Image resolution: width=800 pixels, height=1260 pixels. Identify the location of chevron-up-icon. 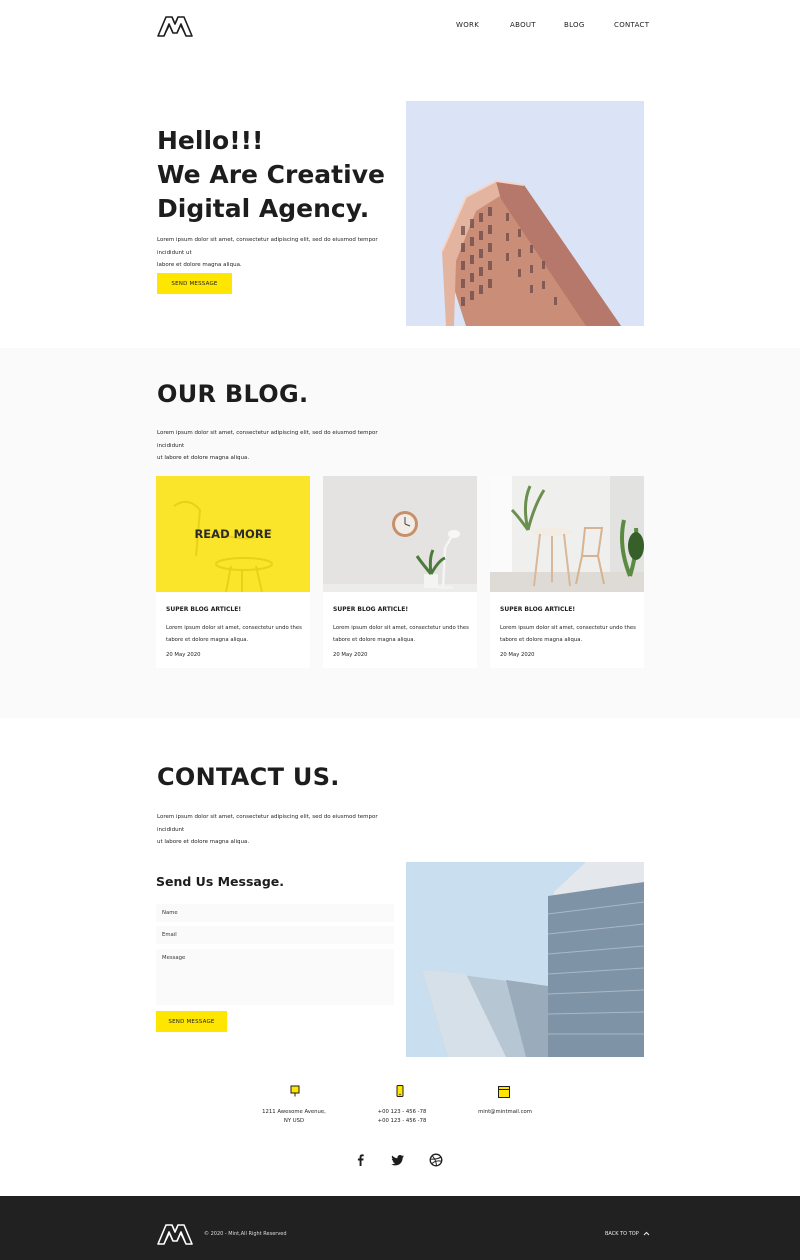
(646, 1233).